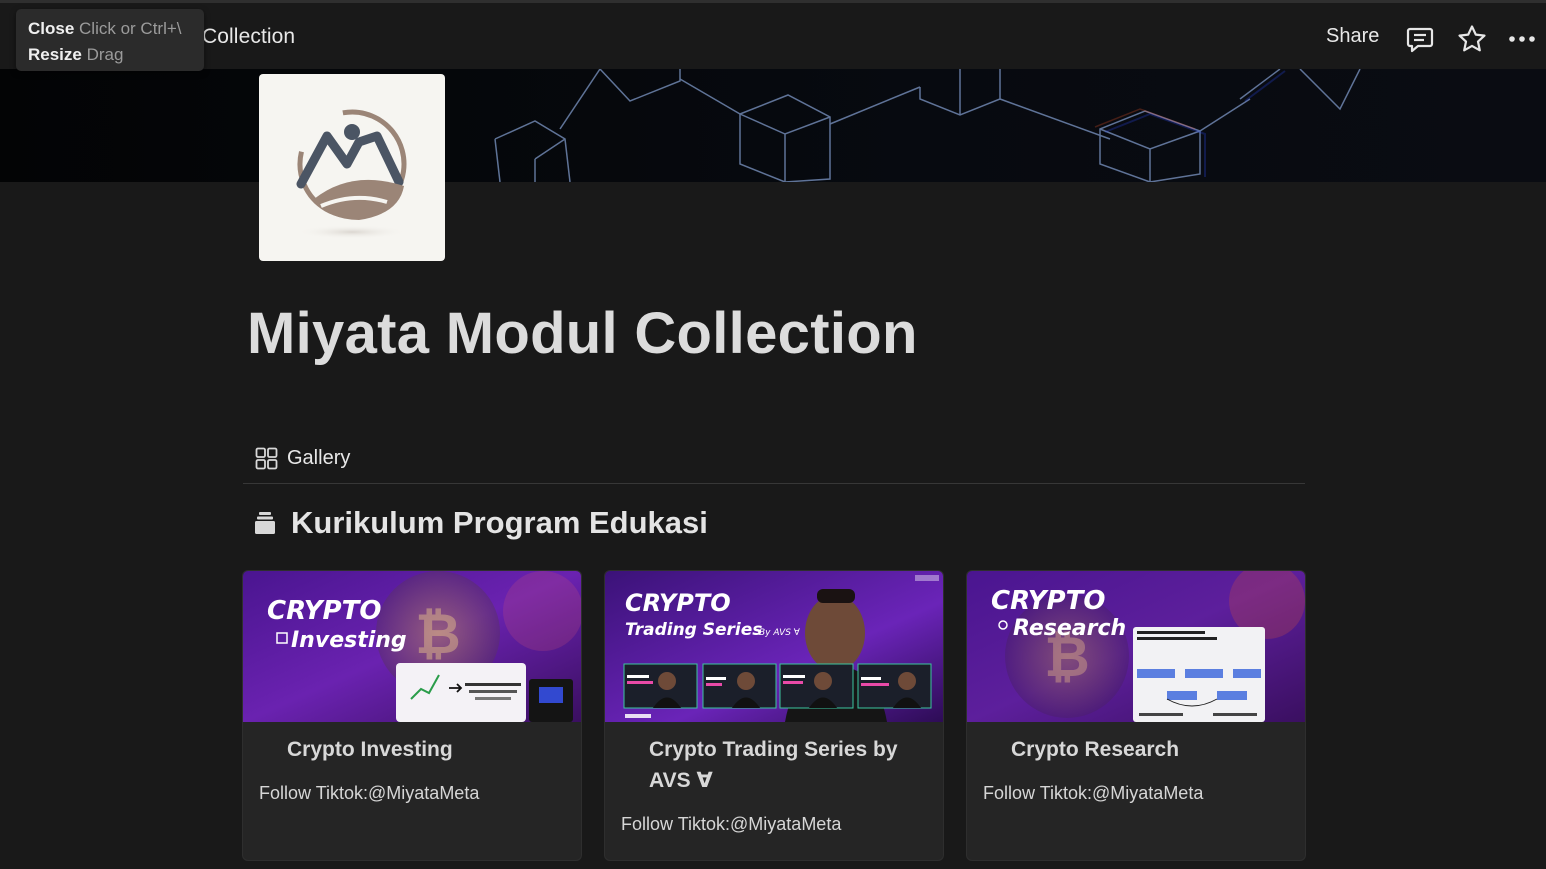 This screenshot has height=869, width=1546. I want to click on topbar: Collection Share, so click(773, 34).